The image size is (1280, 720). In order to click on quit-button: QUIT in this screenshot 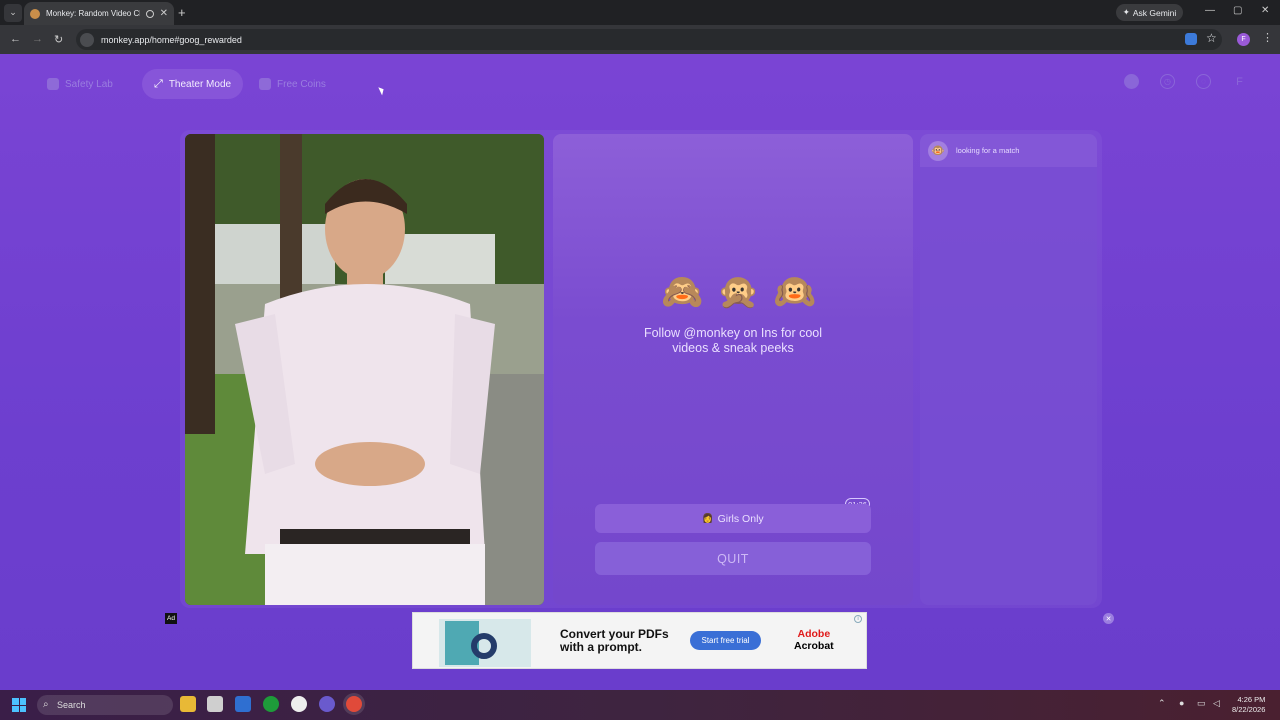, I will do `click(733, 558)`.